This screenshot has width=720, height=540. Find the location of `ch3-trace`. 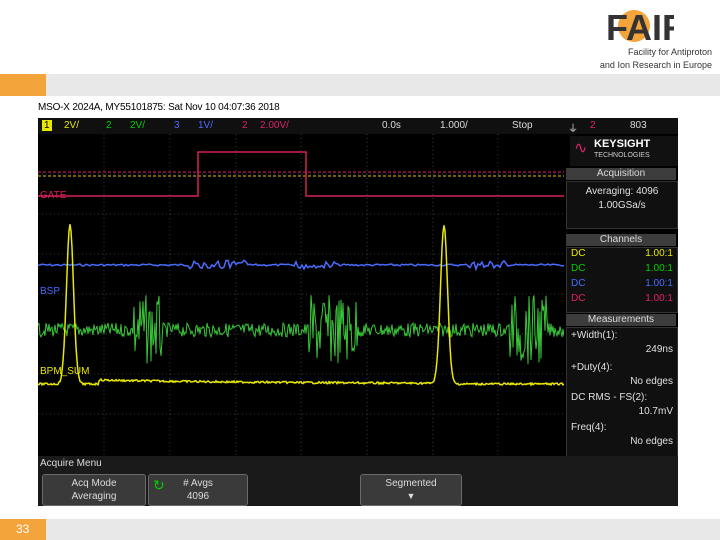

ch3-trace is located at coordinates (301, 265).